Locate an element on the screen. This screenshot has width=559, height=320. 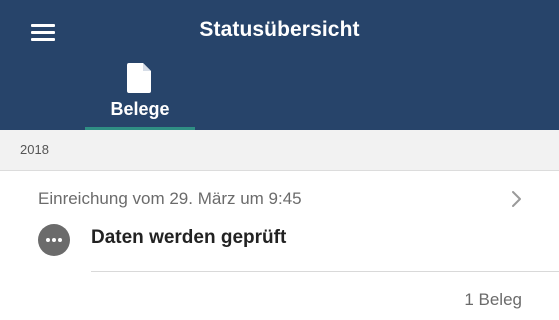
chevron-right-icon is located at coordinates (516, 199).